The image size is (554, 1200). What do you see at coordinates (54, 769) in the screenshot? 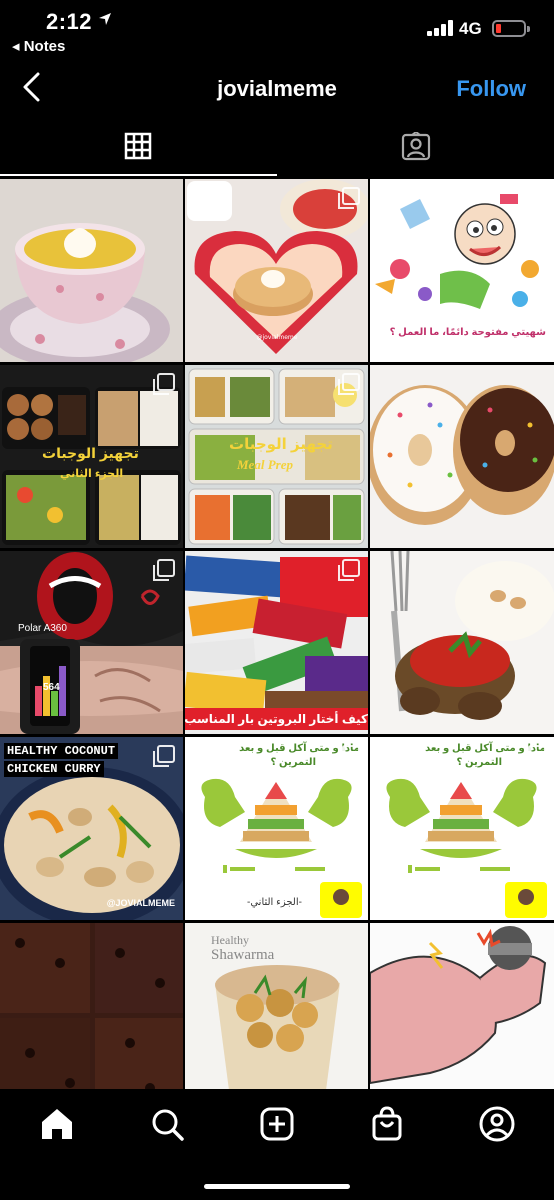
I see `post-caption-secondary: CHICKEN CURRY` at bounding box center [54, 769].